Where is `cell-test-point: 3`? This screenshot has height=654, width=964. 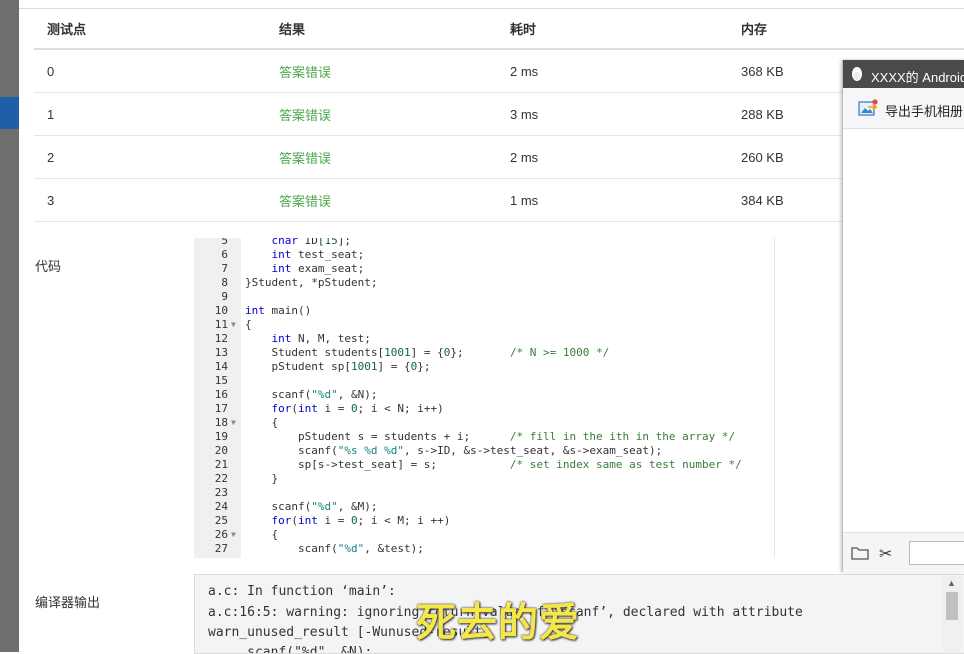 cell-test-point: 3 is located at coordinates (150, 200).